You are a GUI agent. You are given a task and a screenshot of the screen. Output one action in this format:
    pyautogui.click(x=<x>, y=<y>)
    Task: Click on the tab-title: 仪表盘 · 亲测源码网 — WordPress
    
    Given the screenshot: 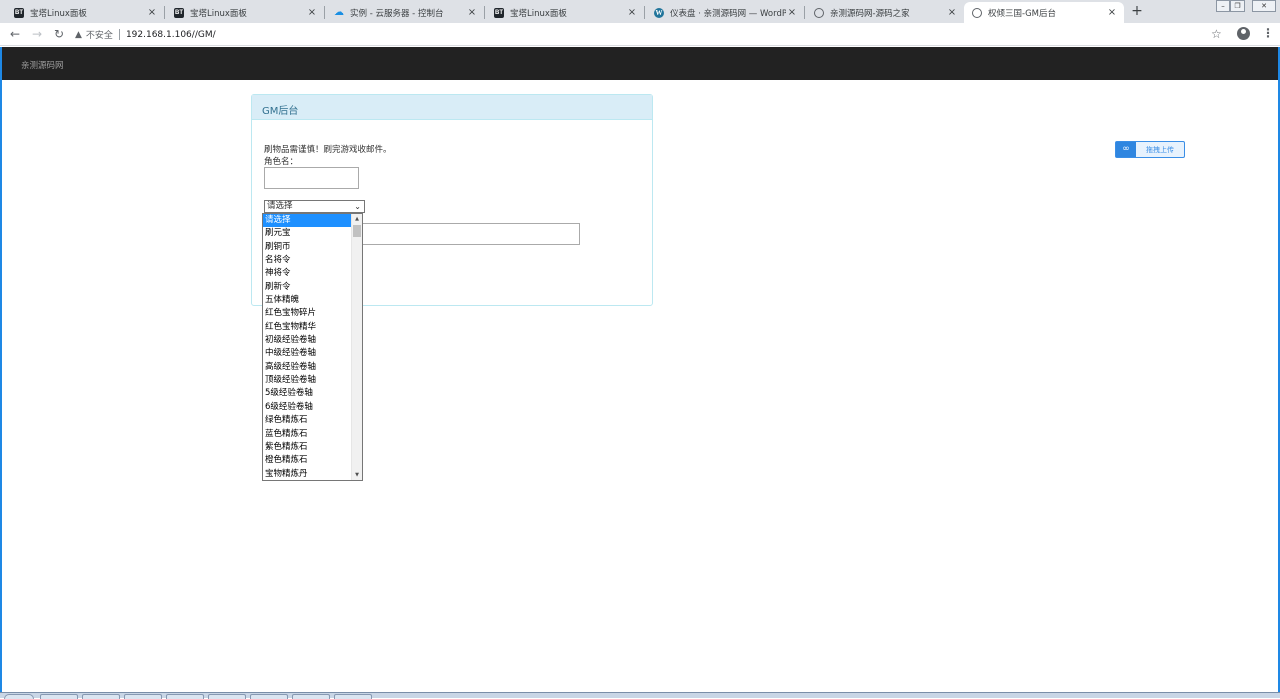 What is the action you would take?
    pyautogui.click(x=728, y=13)
    